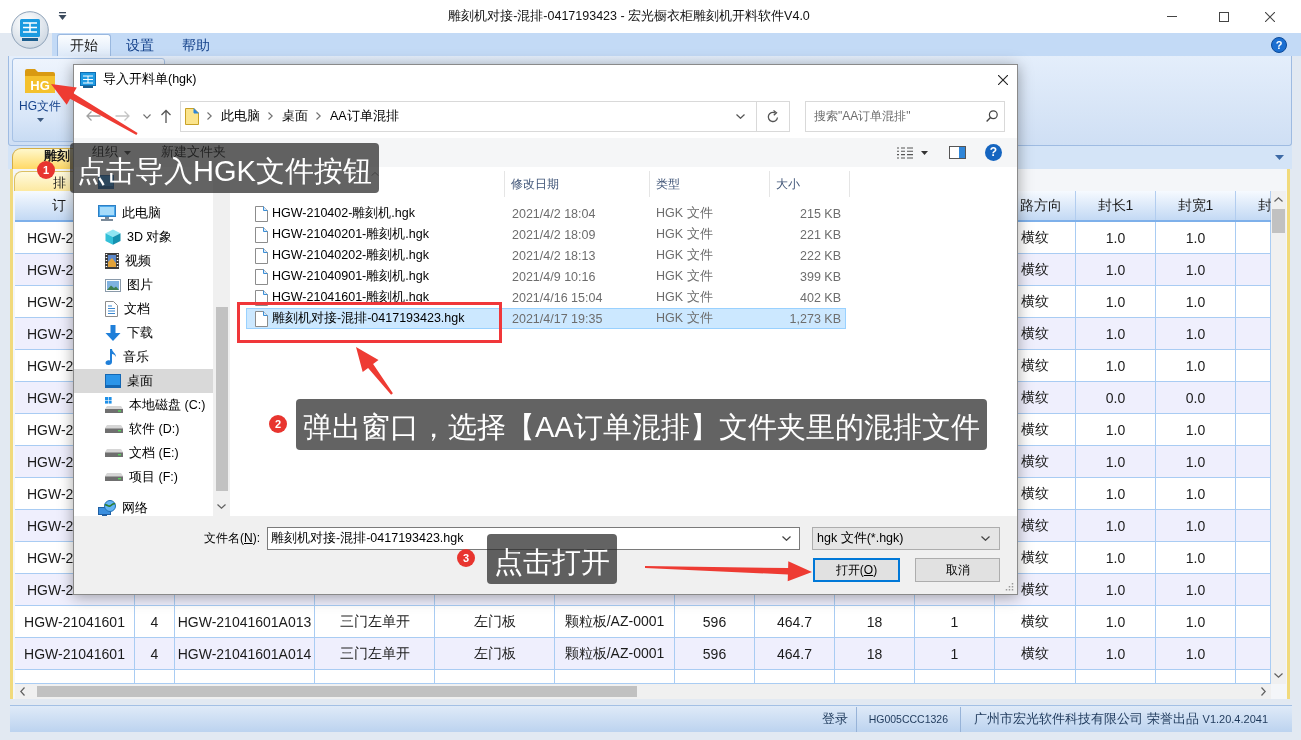 Image resolution: width=1301 pixels, height=740 pixels. What do you see at coordinates (820, 255) in the screenshot?
I see `file-size: 222 KB` at bounding box center [820, 255].